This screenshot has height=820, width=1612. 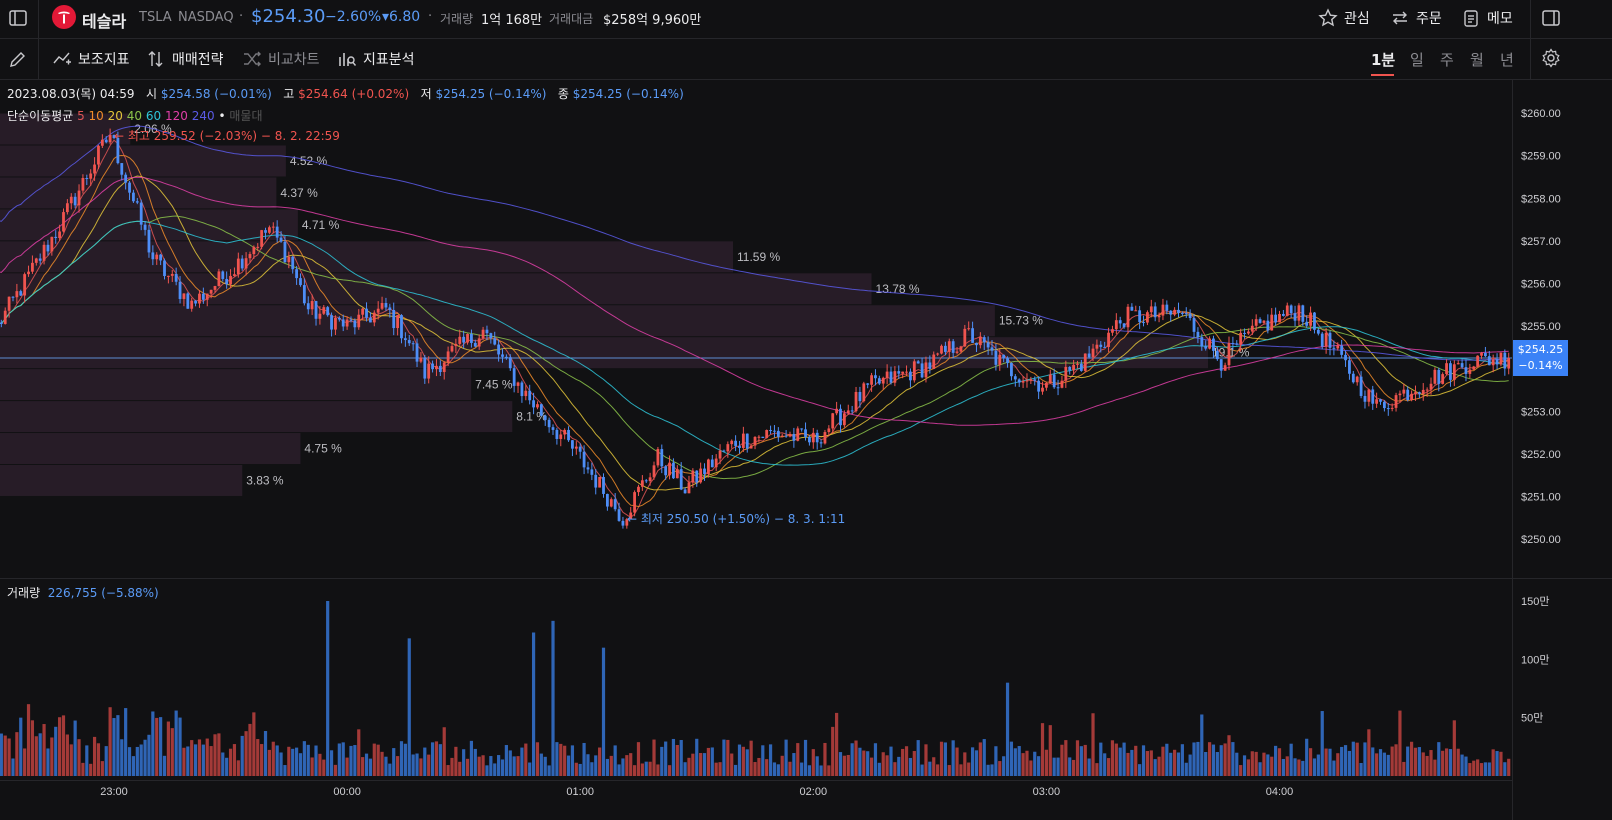 What do you see at coordinates (91, 59) in the screenshot?
I see `indicators-button: 보조지표` at bounding box center [91, 59].